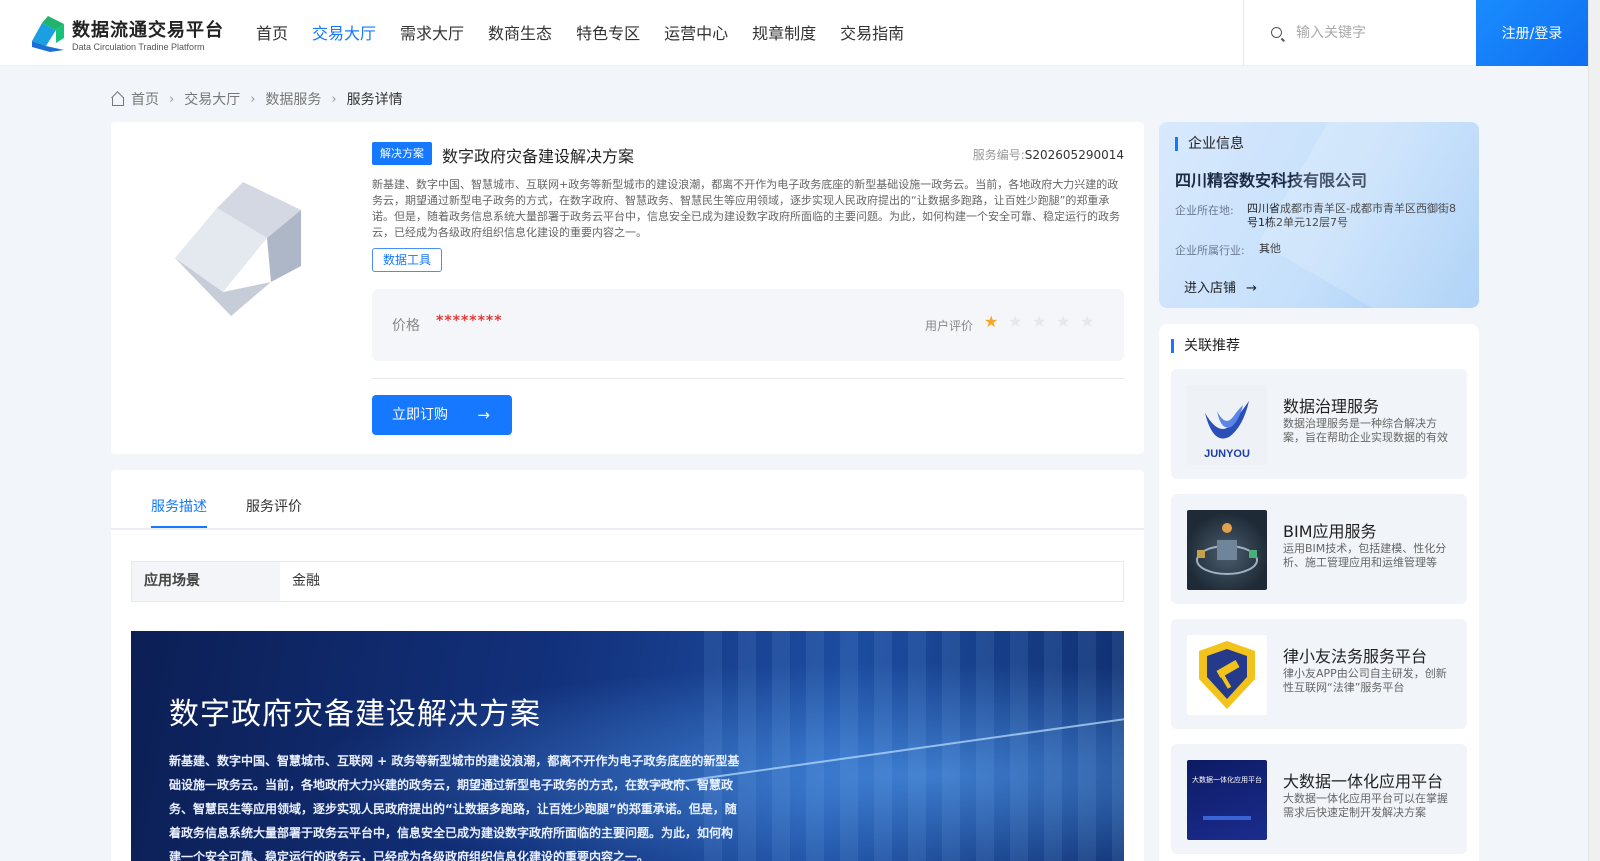 This screenshot has width=1600, height=861. I want to click on nav-trading-hall: 交易大厅, so click(344, 33).